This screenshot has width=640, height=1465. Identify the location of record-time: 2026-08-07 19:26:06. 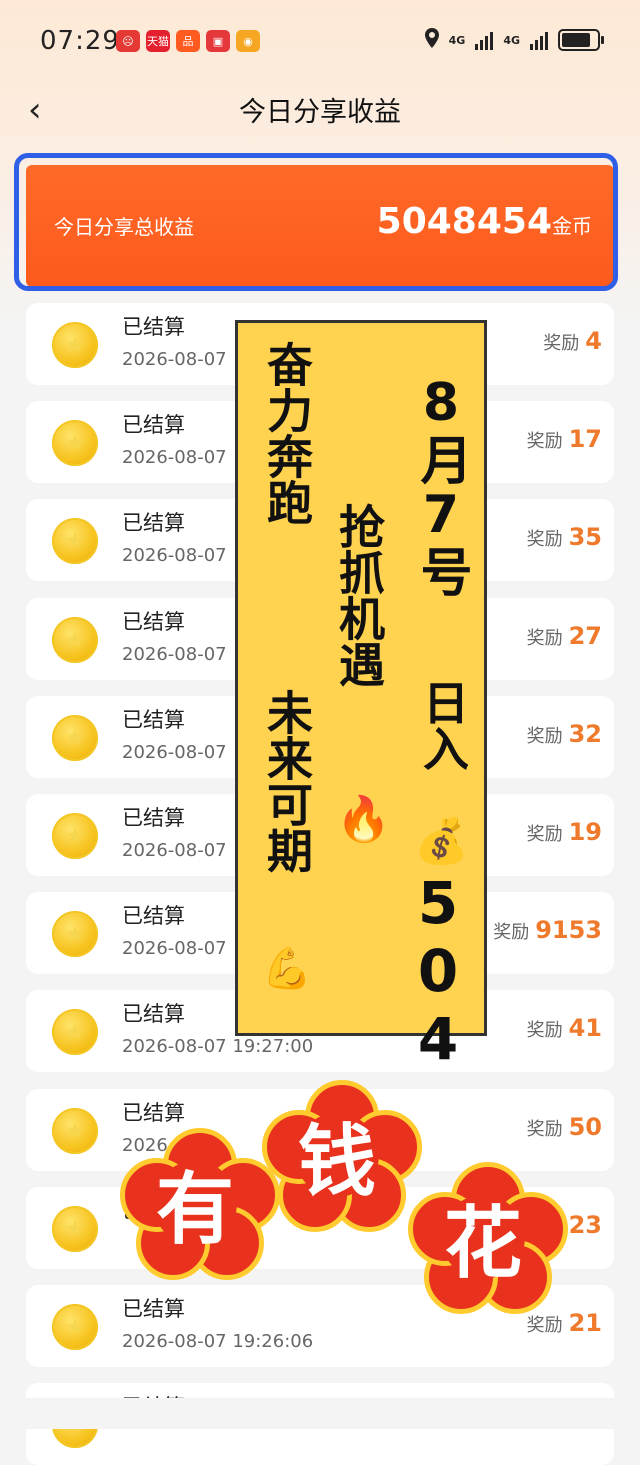
(218, 1341).